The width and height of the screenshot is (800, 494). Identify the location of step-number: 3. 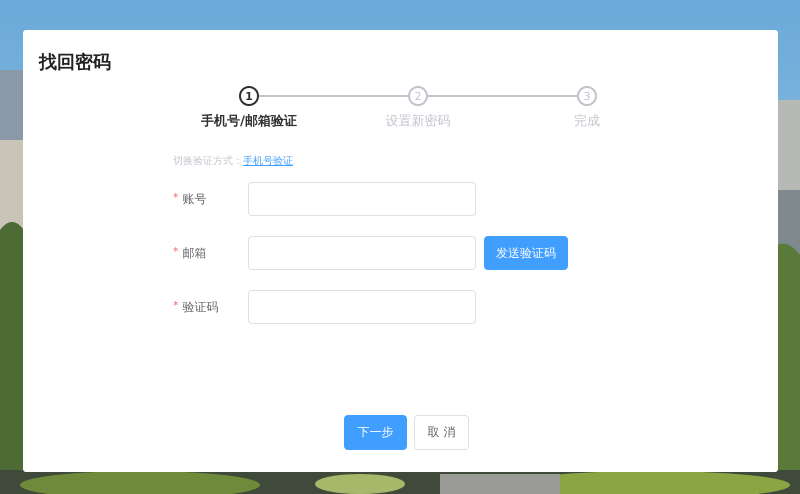
(587, 96).